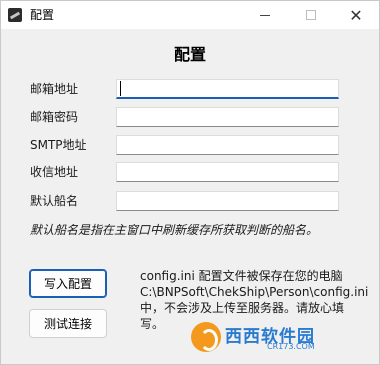  I want to click on default-ship-name-input, so click(227, 201).